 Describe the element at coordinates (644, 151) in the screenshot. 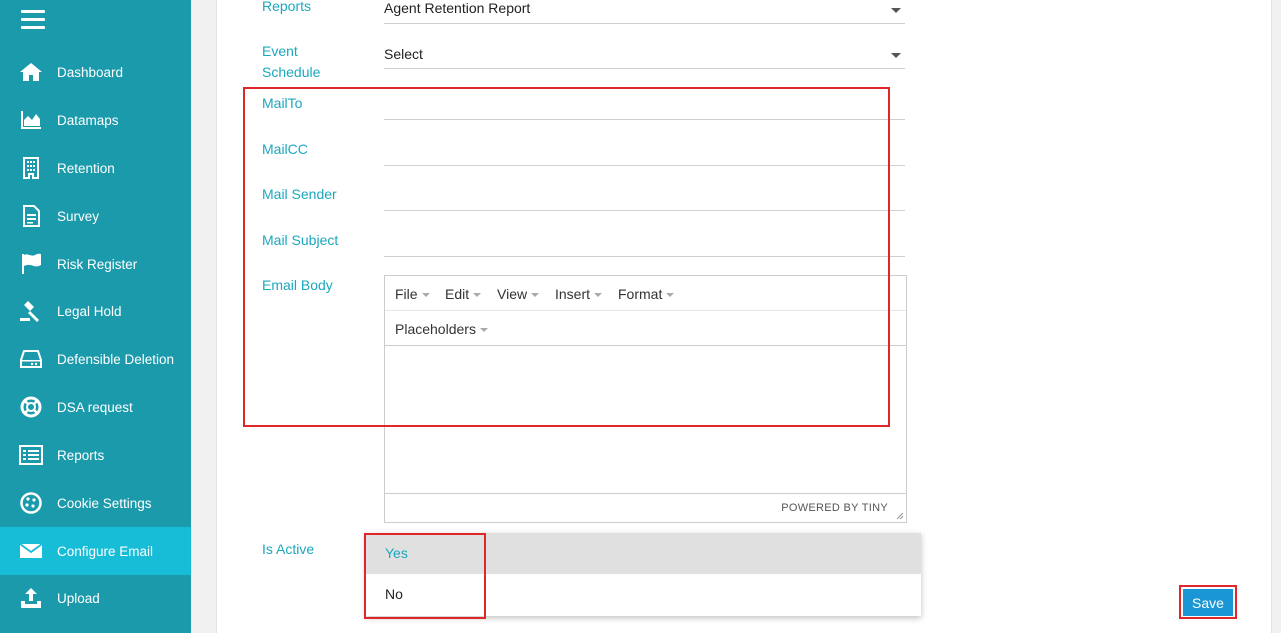

I see `mailcc-input` at that location.